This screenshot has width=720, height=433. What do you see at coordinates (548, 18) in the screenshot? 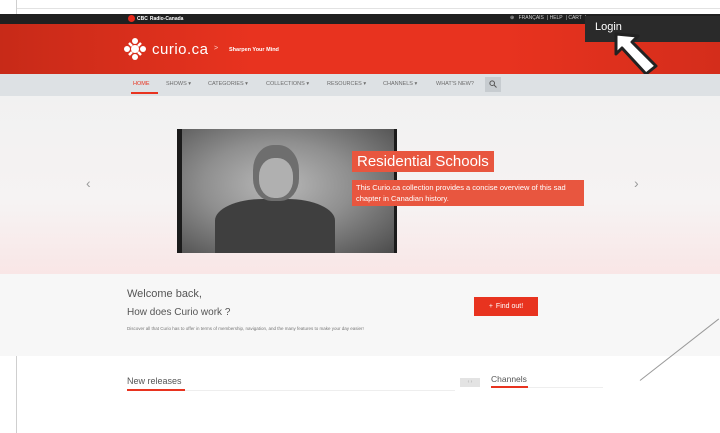
I see `utility-links: ⊕ FRANÇAIS| HELP| CART|` at bounding box center [548, 18].